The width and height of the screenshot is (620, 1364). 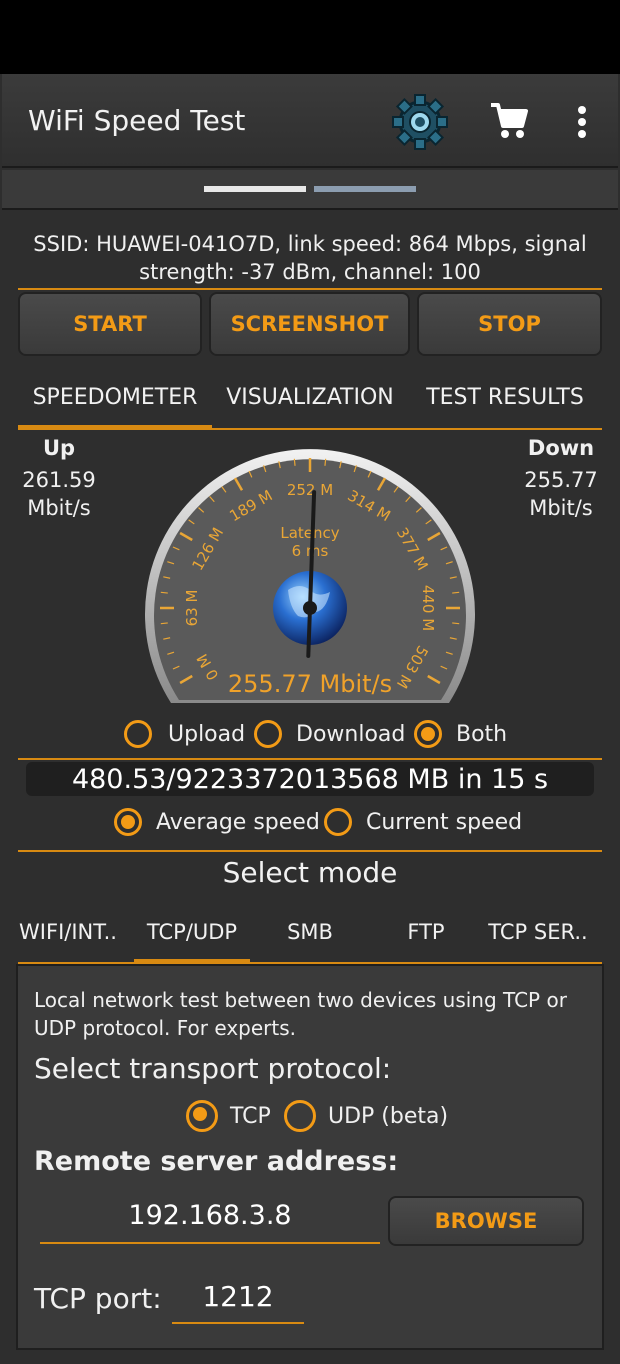 I want to click on mode-tab-wifi-internet: WIFI/INT.., so click(x=68, y=932).